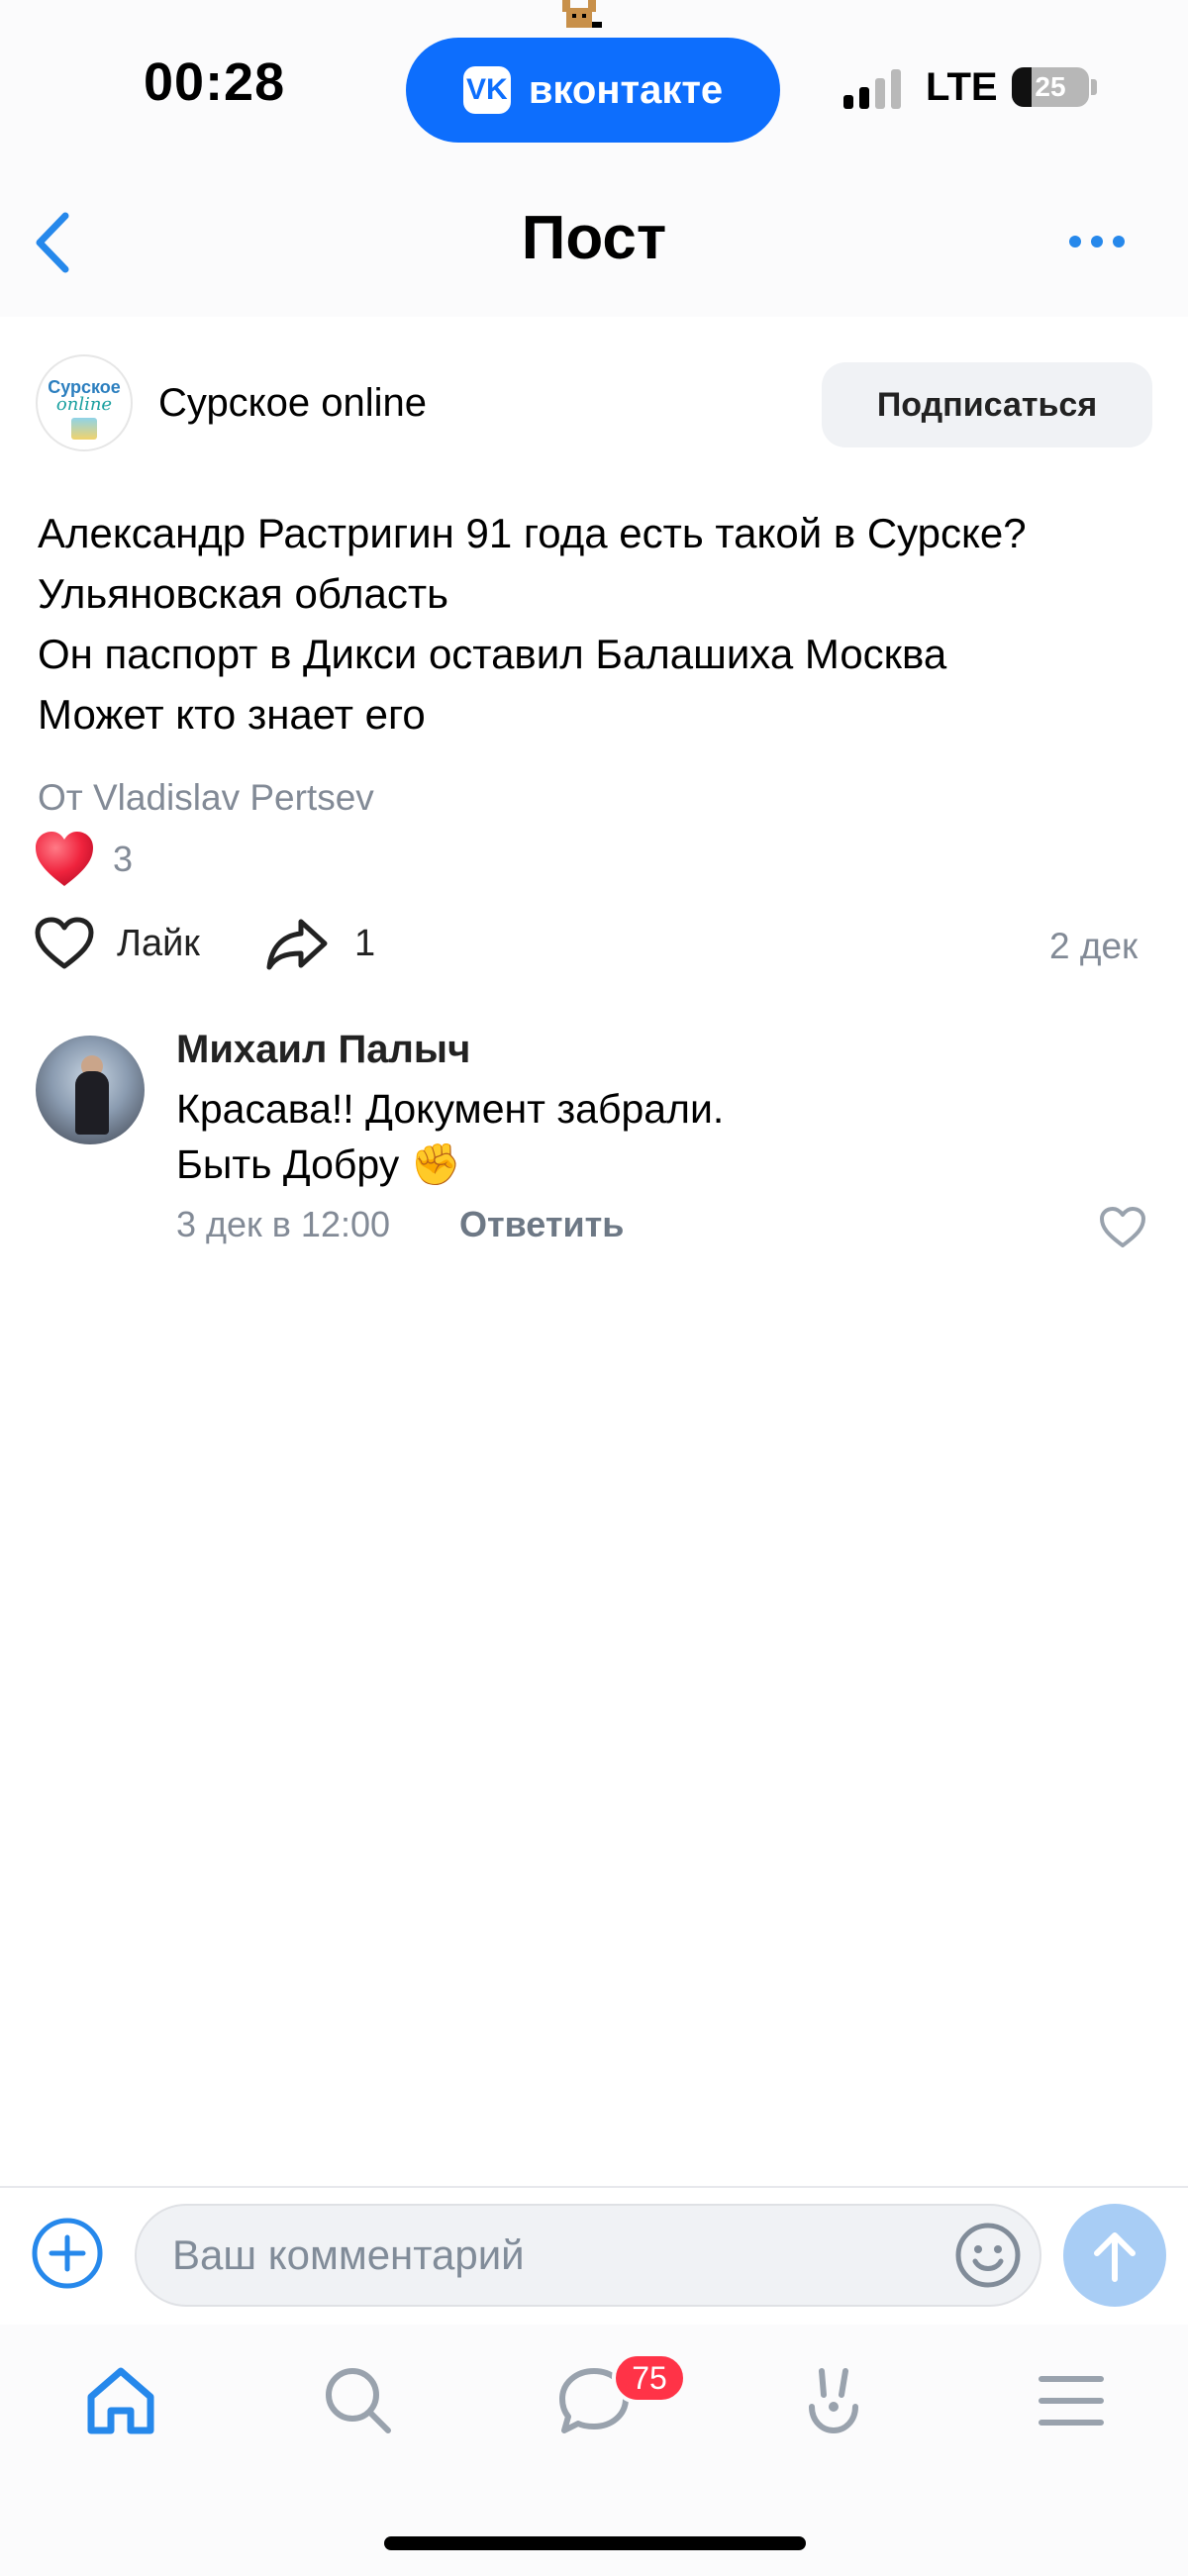 This screenshot has width=1188, height=2576. What do you see at coordinates (1071, 2401) in the screenshot?
I see `menu-icon` at bounding box center [1071, 2401].